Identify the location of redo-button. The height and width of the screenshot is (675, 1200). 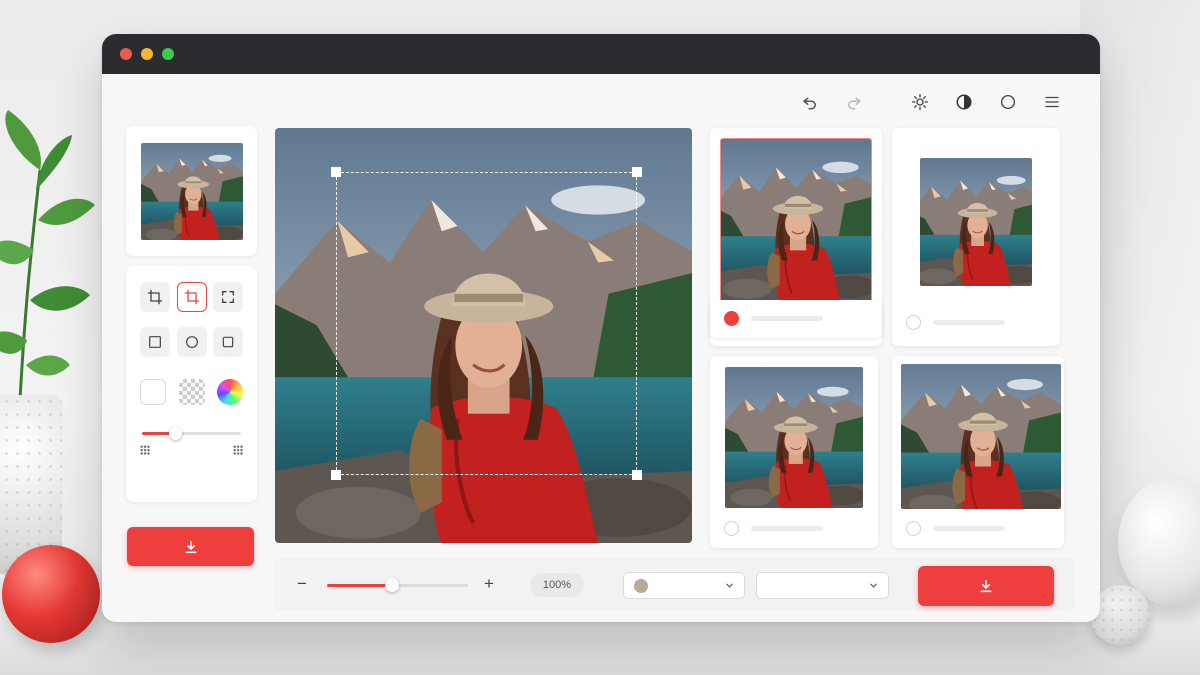
(854, 102).